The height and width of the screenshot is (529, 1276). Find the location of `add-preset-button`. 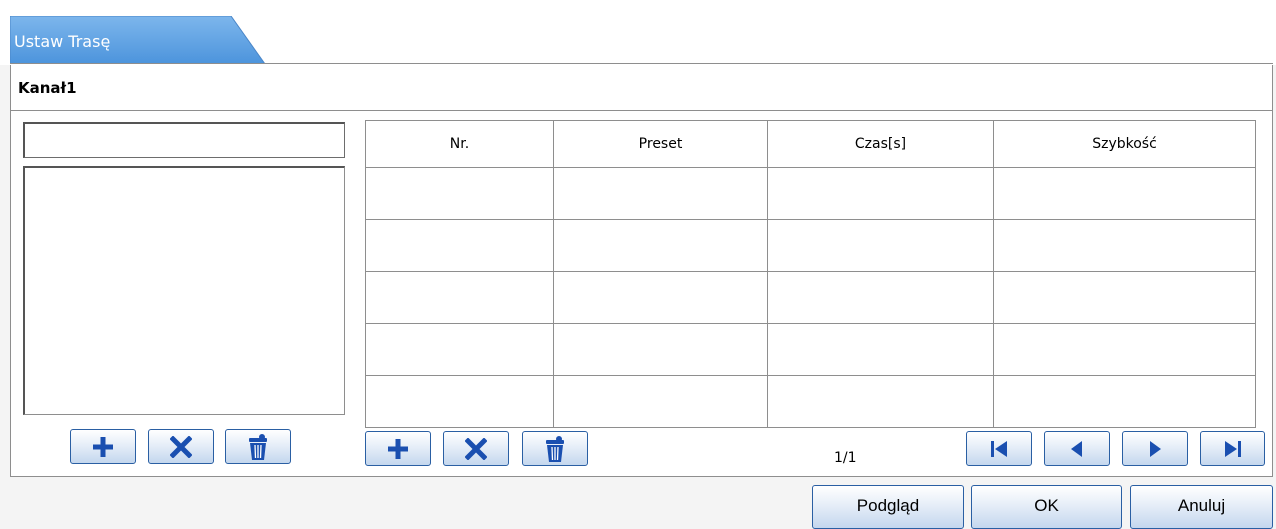

add-preset-button is located at coordinates (398, 448).